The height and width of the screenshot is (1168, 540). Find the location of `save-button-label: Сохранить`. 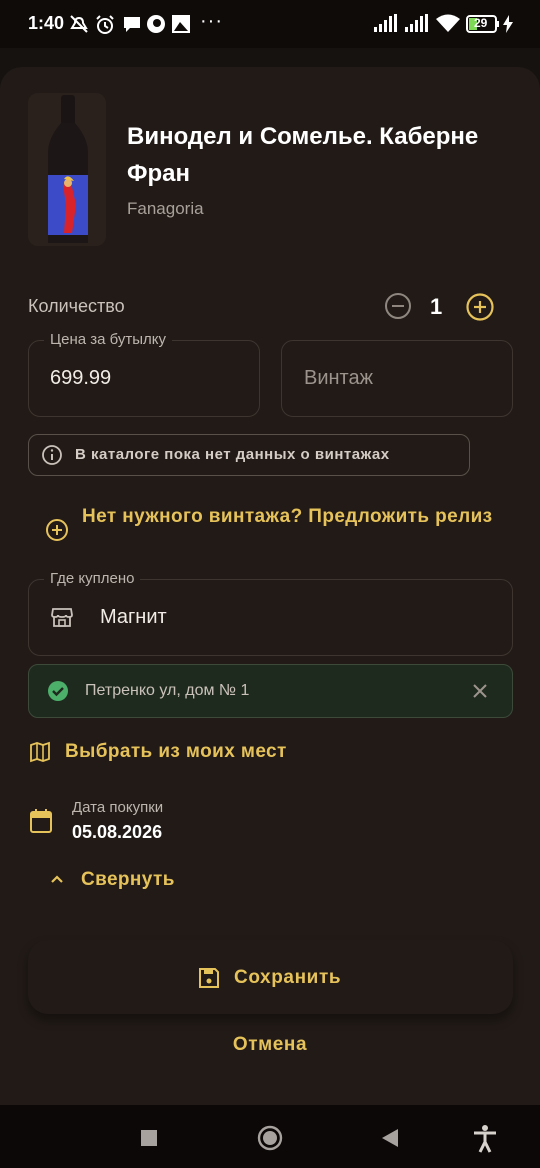

save-button-label: Сохранить is located at coordinates (287, 978).